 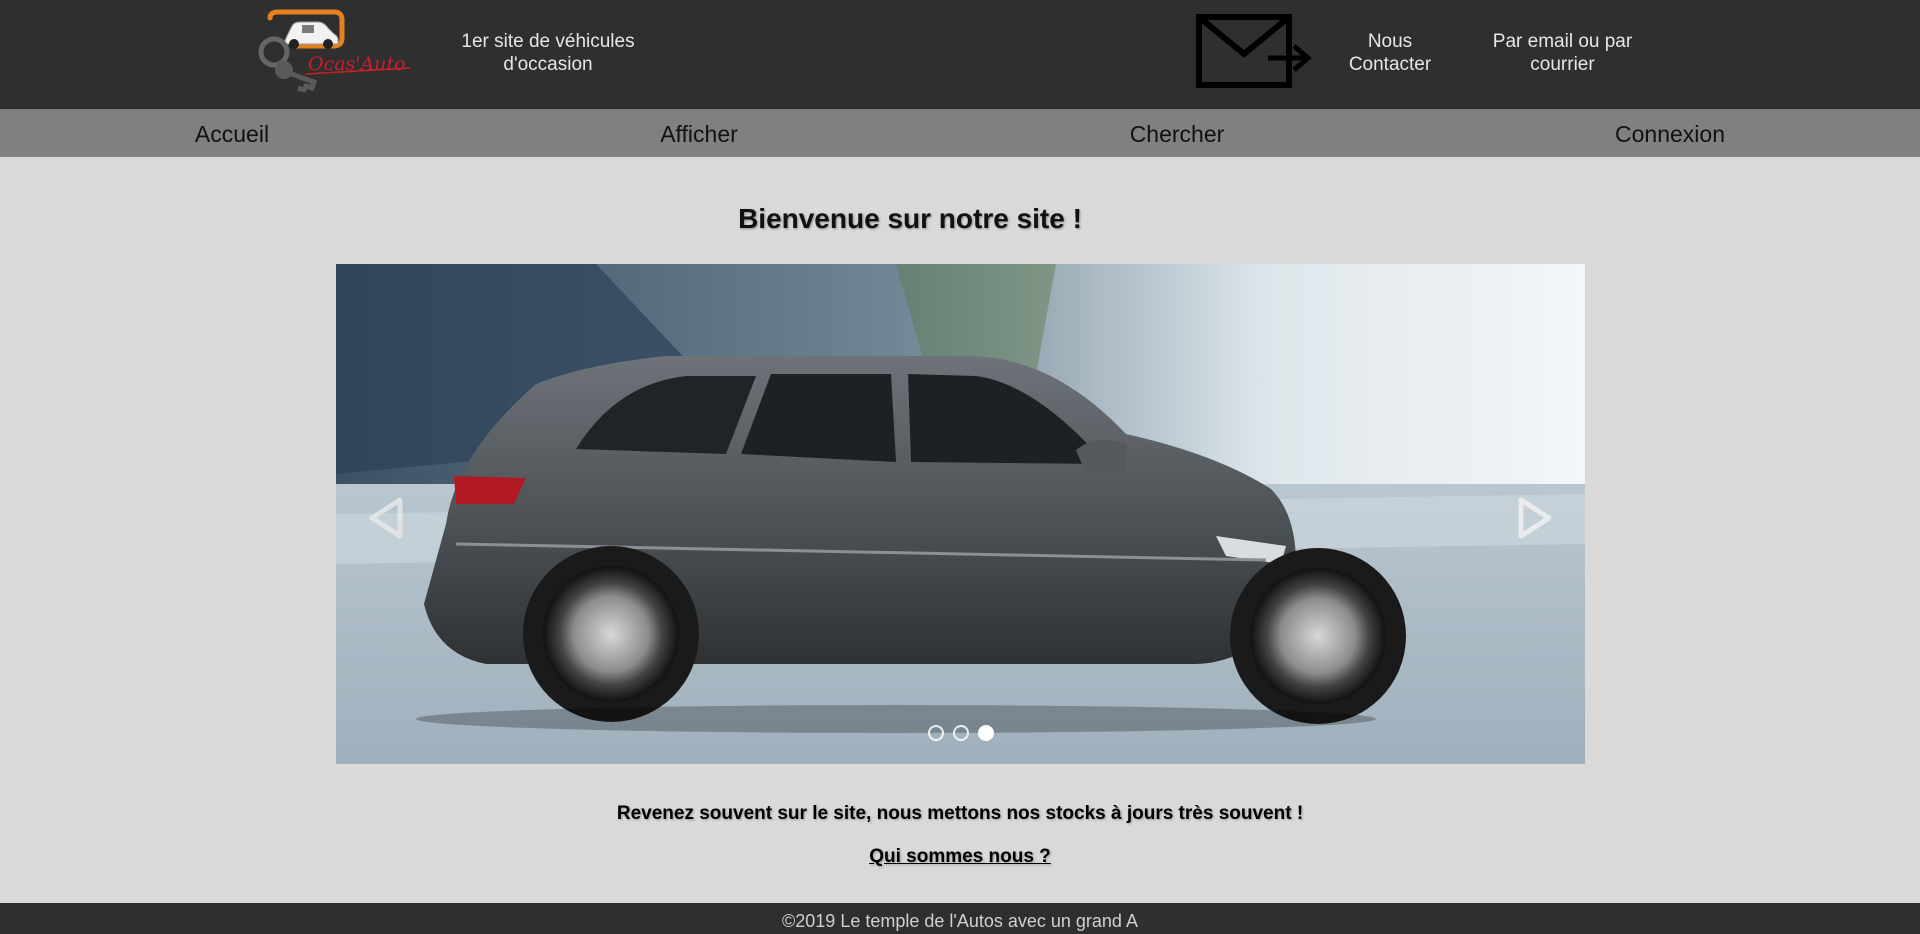 I want to click on contact-line-1: Nous, so click(x=1390, y=41).